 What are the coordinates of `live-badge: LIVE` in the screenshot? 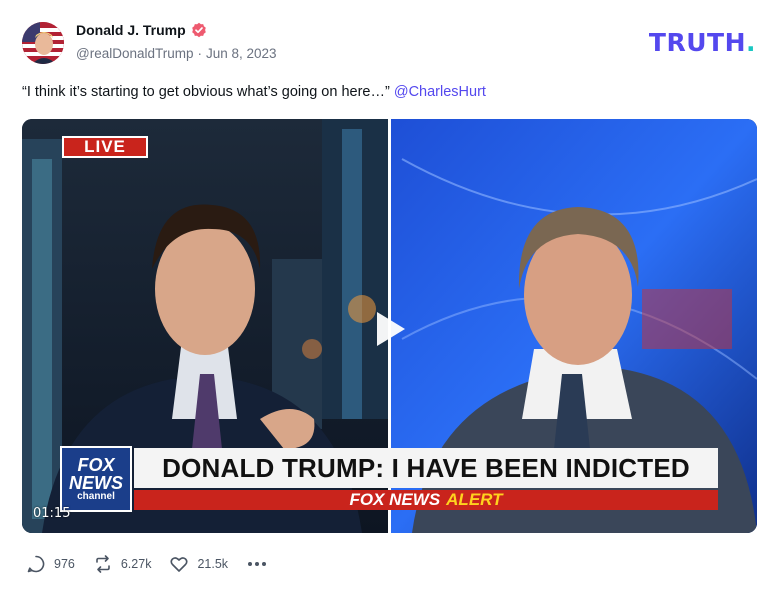 It's located at (105, 147).